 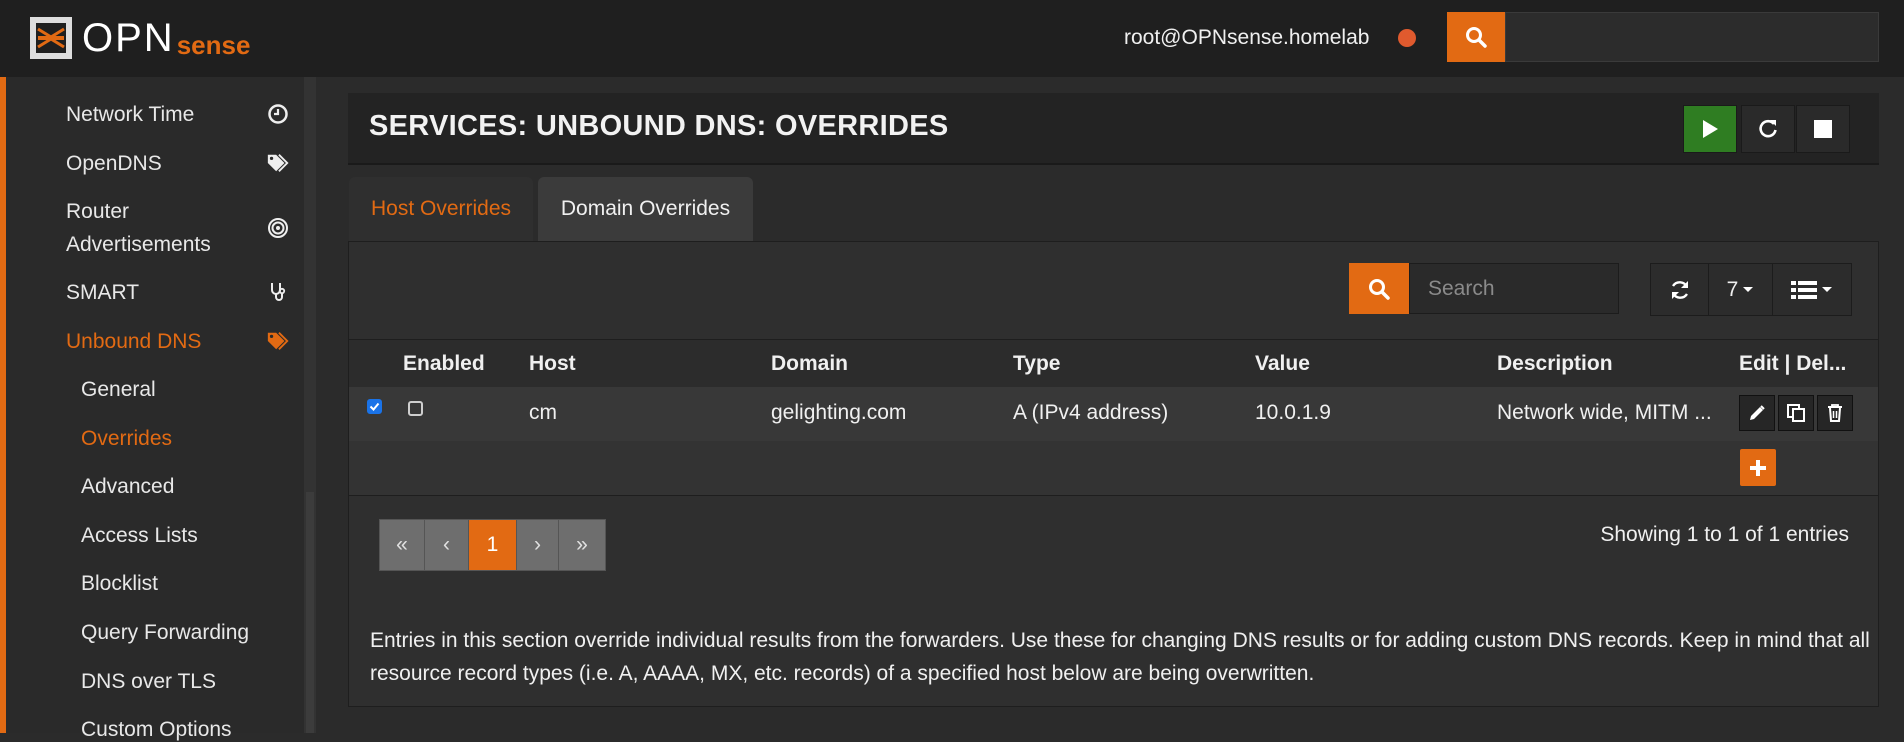 I want to click on column-description: Description, so click(x=1555, y=364).